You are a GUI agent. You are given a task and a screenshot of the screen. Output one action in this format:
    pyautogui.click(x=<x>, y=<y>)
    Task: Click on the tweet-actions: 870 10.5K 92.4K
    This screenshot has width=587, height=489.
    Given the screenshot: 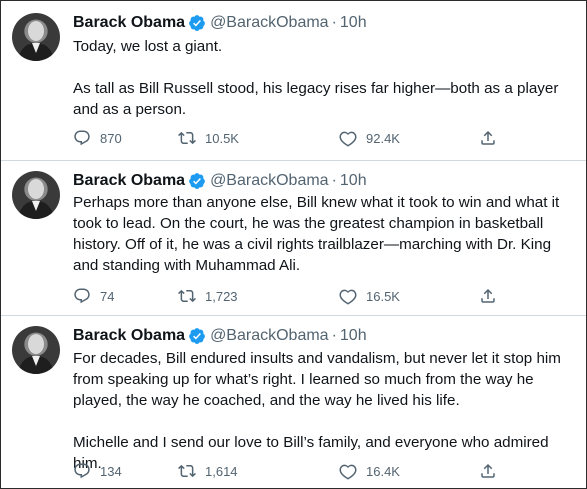 What is the action you would take?
    pyautogui.click(x=288, y=138)
    